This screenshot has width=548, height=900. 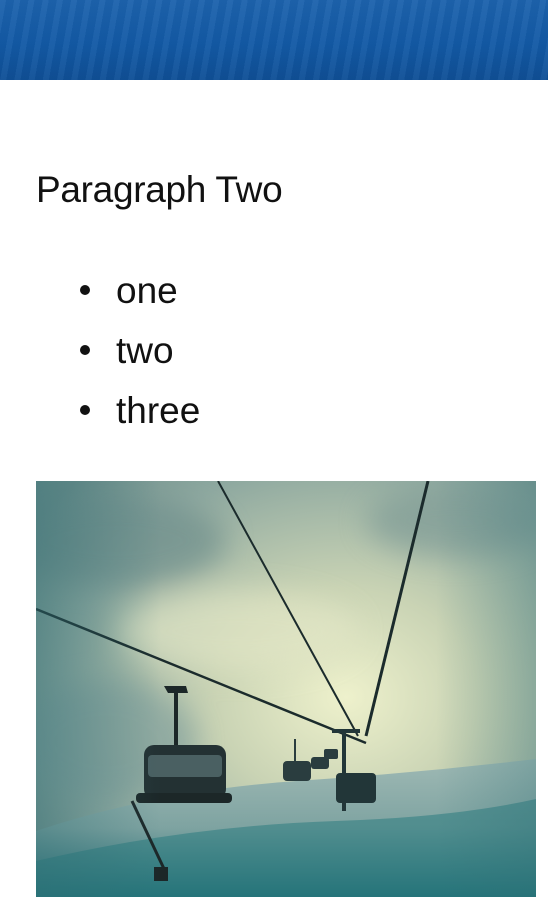 What do you see at coordinates (158, 410) in the screenshot?
I see `list-item-label: three` at bounding box center [158, 410].